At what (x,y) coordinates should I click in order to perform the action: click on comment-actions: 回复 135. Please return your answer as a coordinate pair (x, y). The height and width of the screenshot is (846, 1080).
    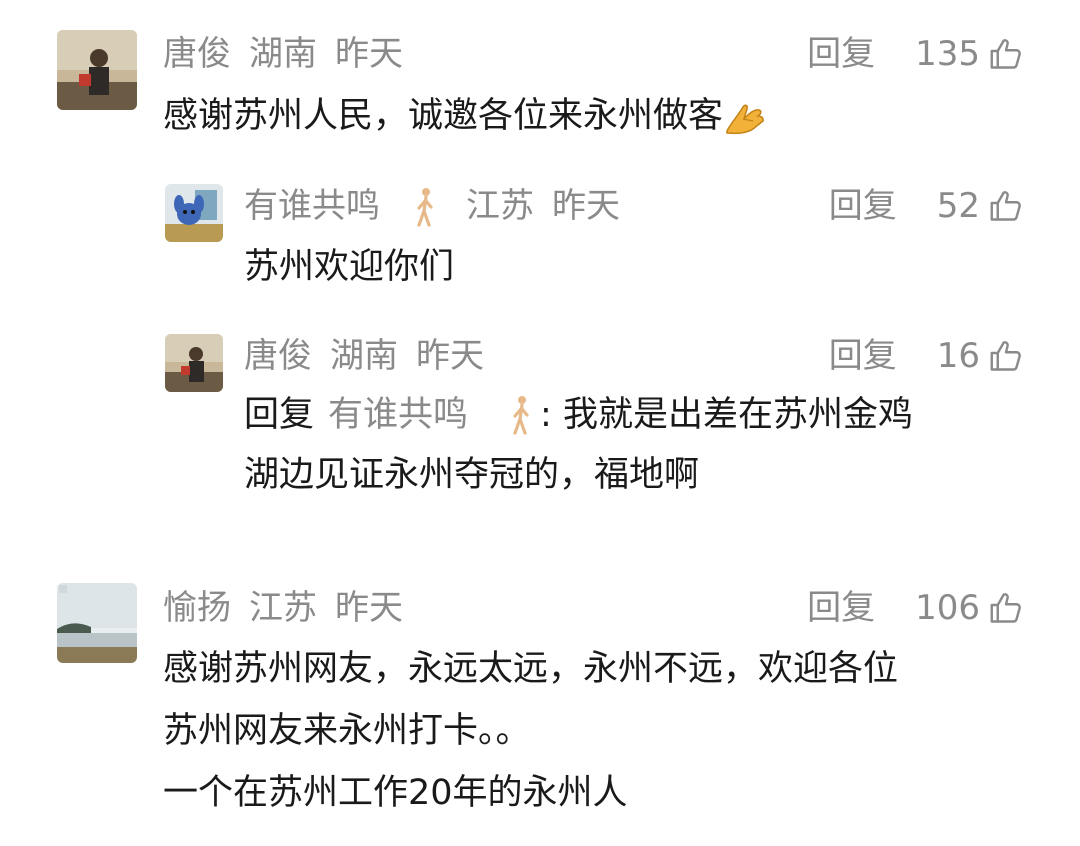
    Looking at the image, I should click on (915, 54).